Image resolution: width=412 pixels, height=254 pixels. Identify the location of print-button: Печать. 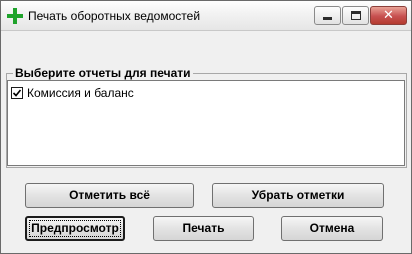
(203, 228).